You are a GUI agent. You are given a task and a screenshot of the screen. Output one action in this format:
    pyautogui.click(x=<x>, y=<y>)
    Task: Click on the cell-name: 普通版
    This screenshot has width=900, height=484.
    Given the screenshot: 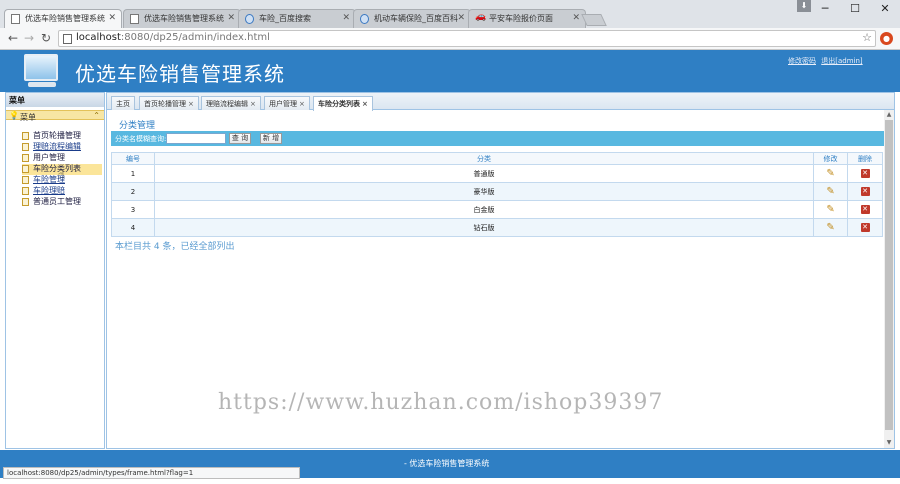 What is the action you would take?
    pyautogui.click(x=484, y=173)
    